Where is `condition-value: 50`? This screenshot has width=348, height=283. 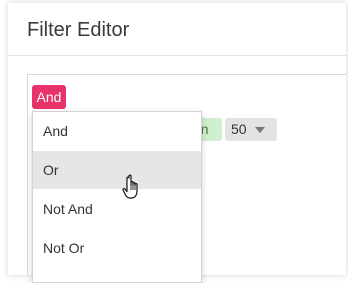
condition-value: 50 is located at coordinates (239, 129).